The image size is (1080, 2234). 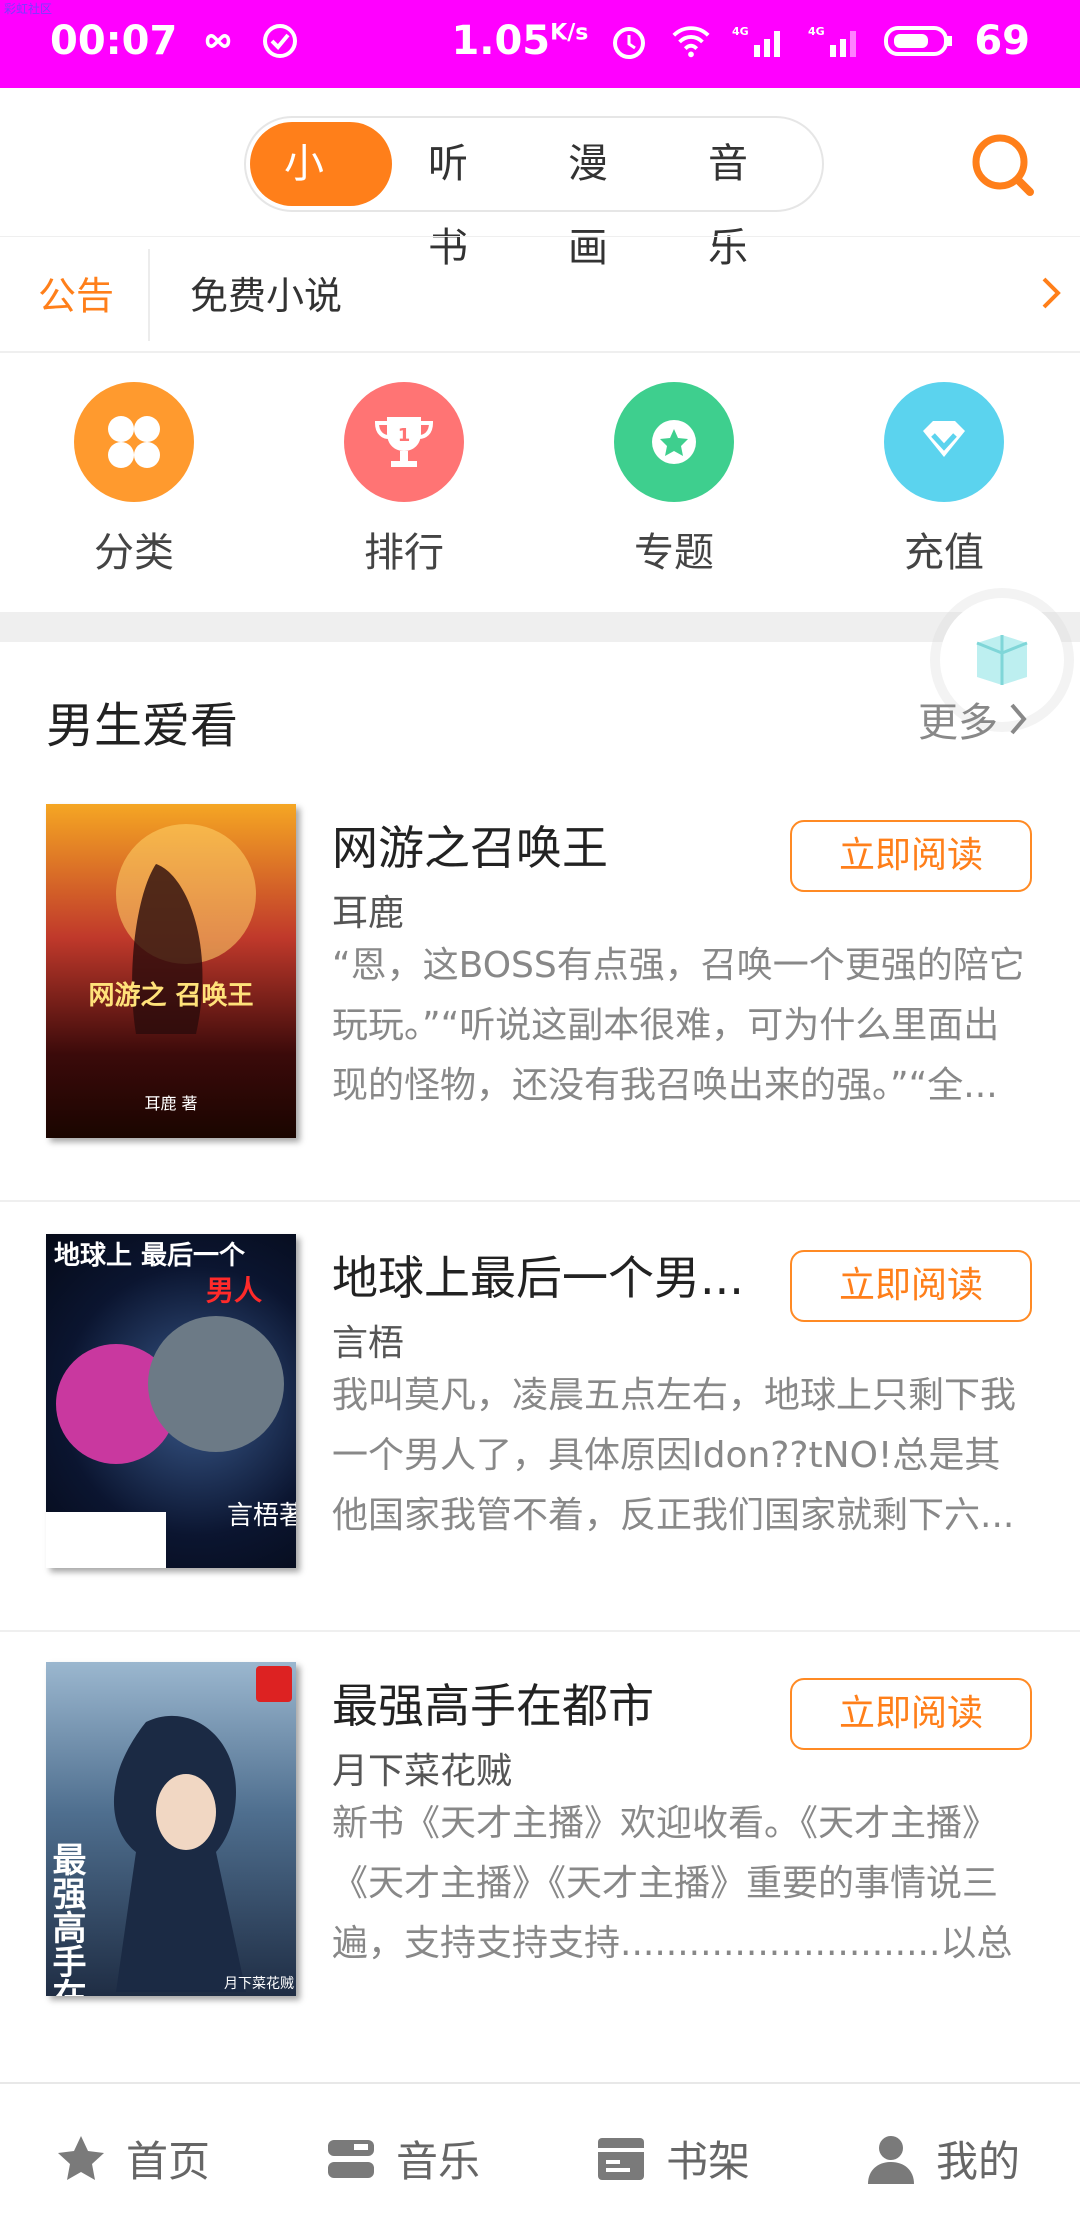 I want to click on notice-divider, so click(x=149, y=295).